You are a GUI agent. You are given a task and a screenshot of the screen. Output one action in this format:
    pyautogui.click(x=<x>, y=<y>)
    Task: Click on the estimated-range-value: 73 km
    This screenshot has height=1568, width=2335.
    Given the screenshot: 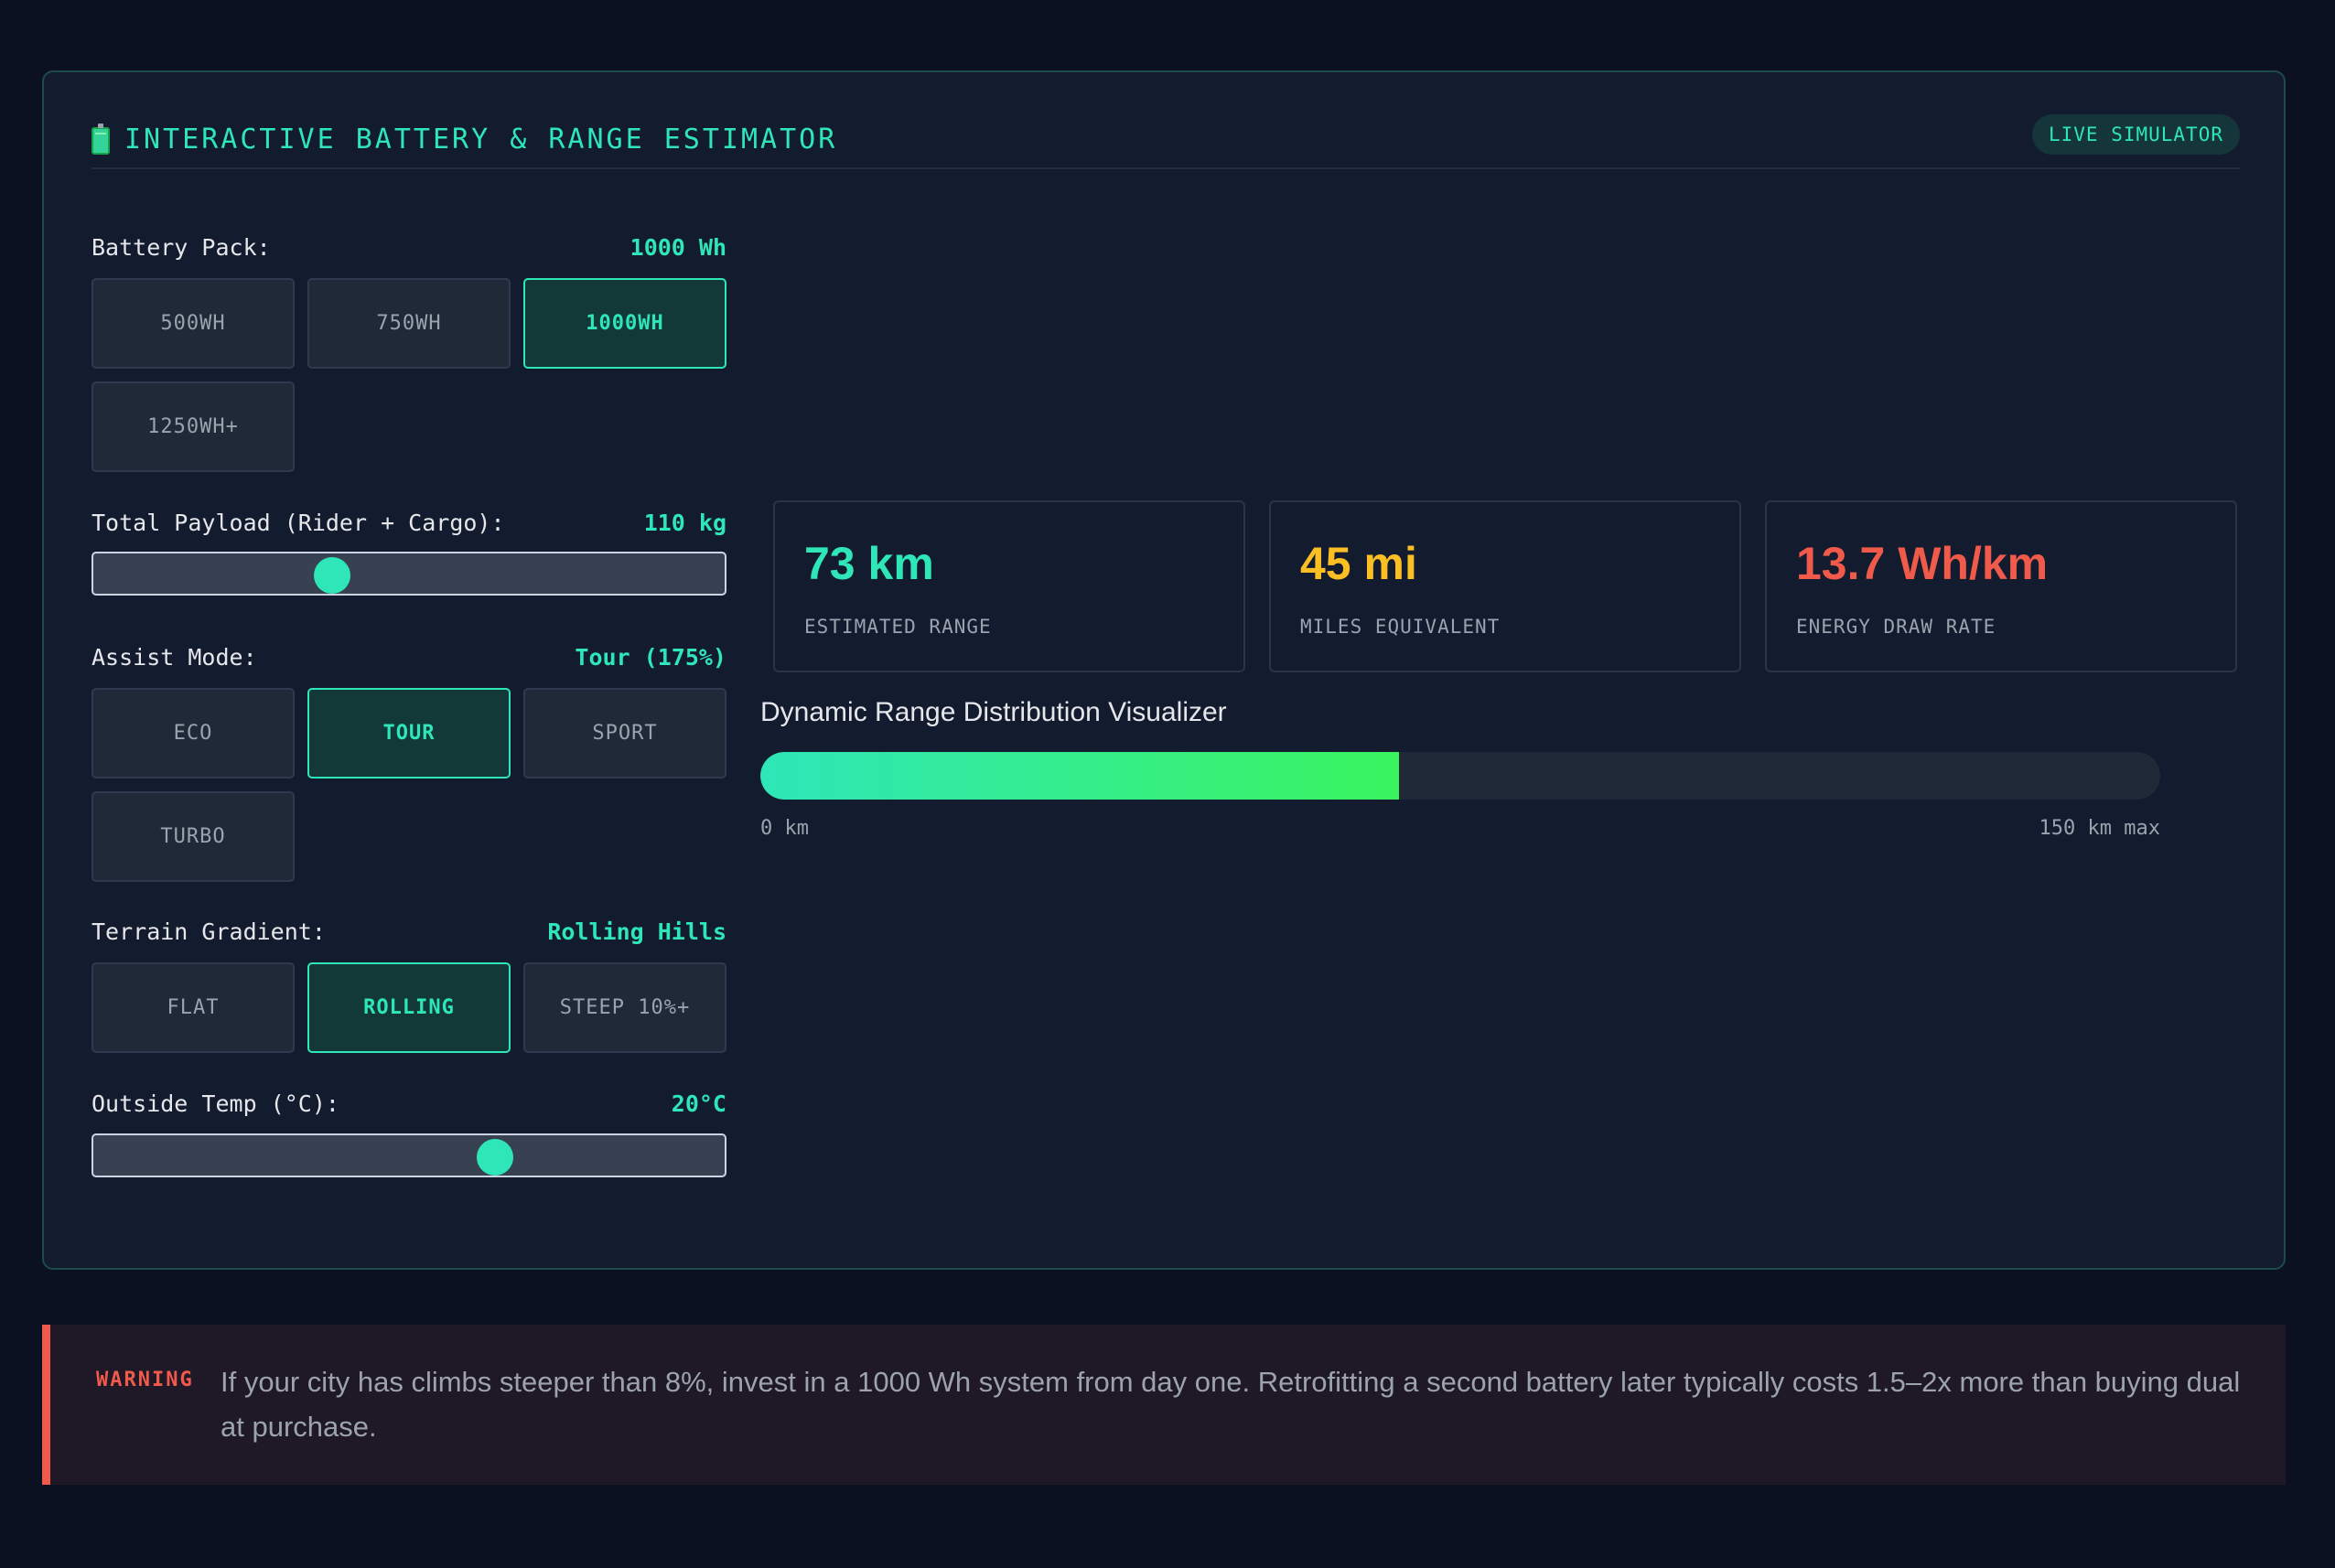 What is the action you would take?
    pyautogui.click(x=869, y=563)
    